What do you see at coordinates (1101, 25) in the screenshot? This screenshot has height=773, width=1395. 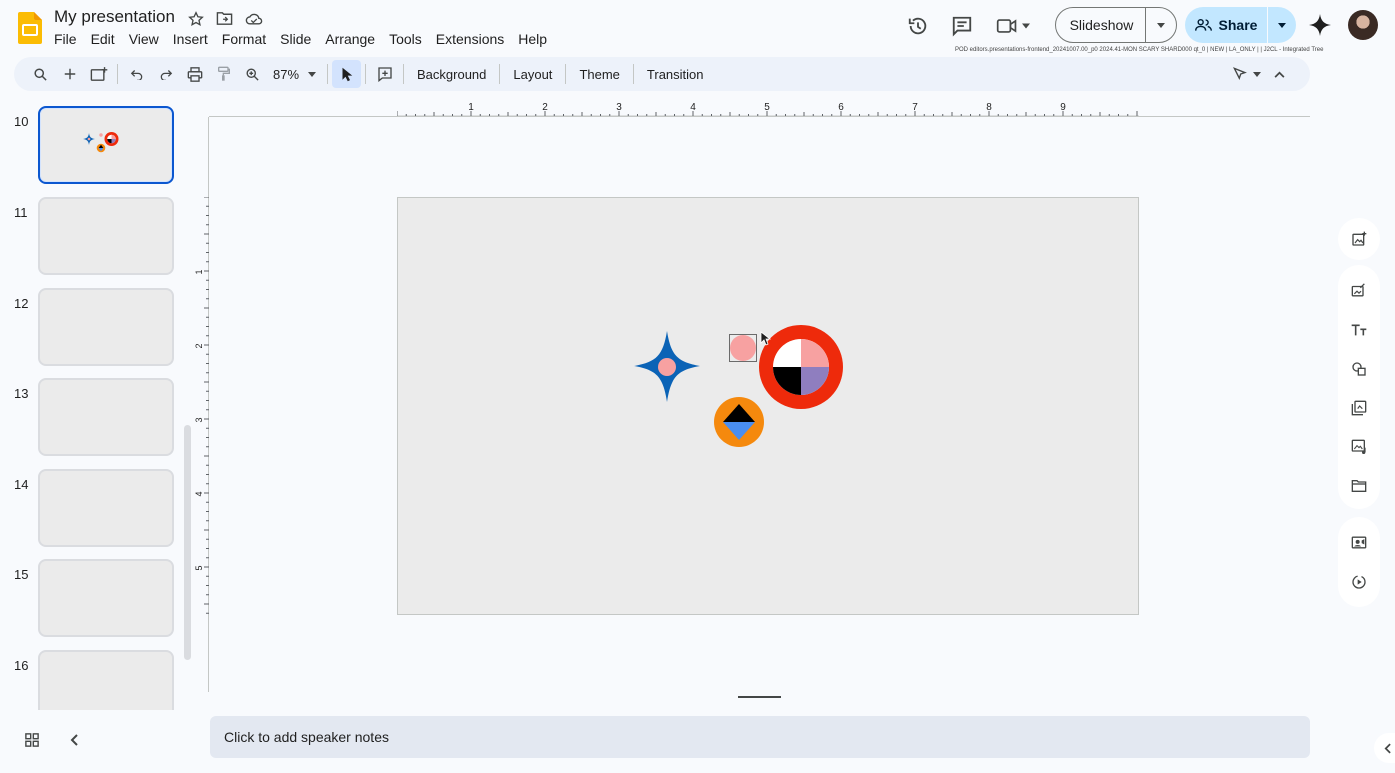 I see `slideshow-button: Slideshow` at bounding box center [1101, 25].